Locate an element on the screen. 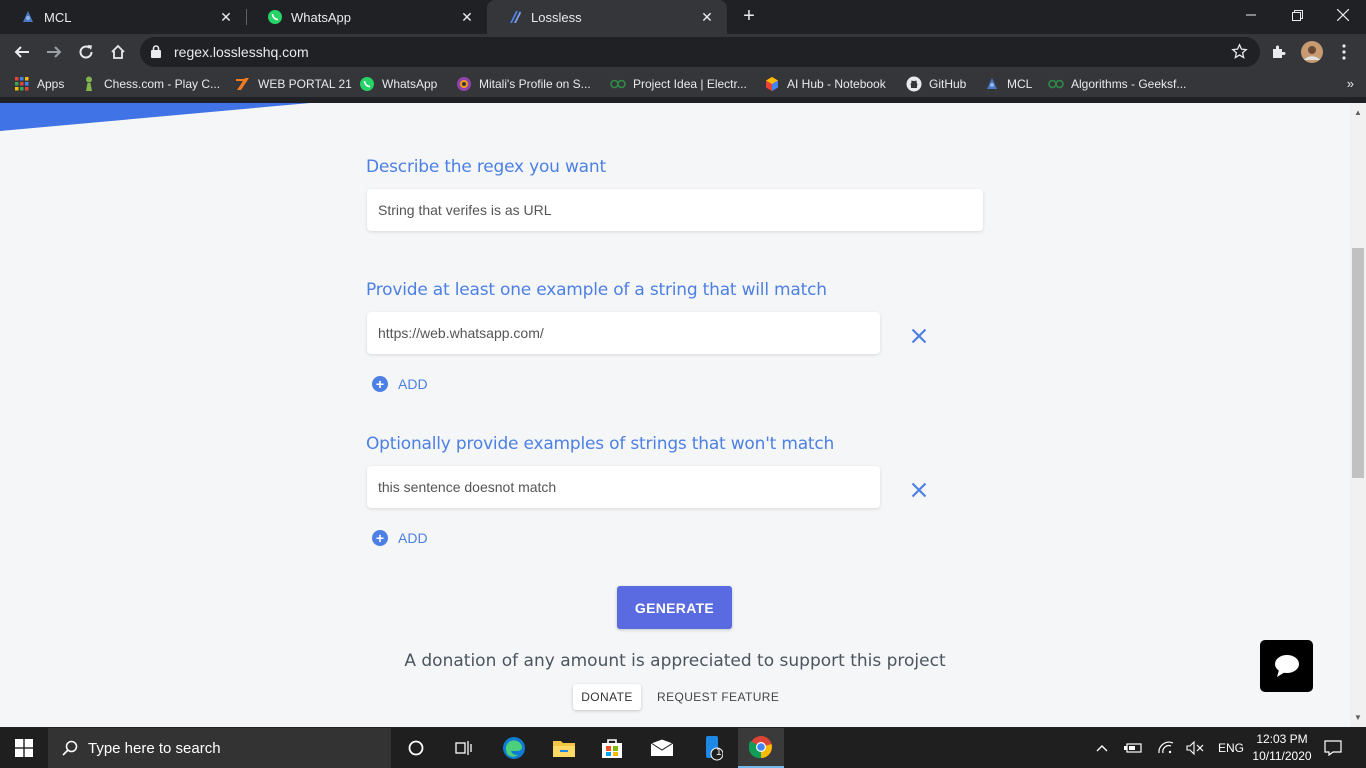 Image resolution: width=1366 pixels, height=768 pixels. request-feature-link: REQUEST FEATURE is located at coordinates (718, 697).